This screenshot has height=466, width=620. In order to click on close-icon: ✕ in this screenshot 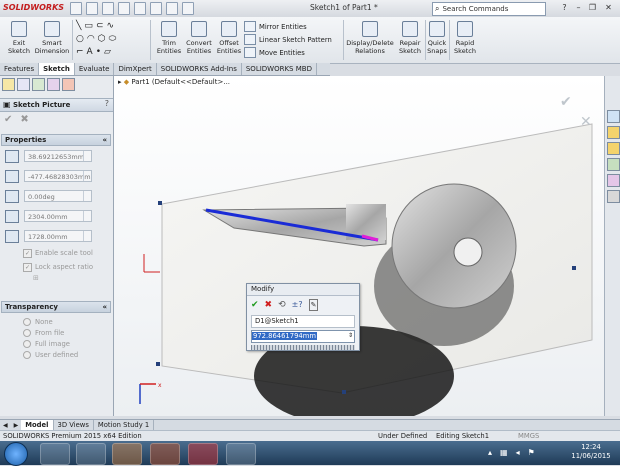, I will do `click(608, 7)`.